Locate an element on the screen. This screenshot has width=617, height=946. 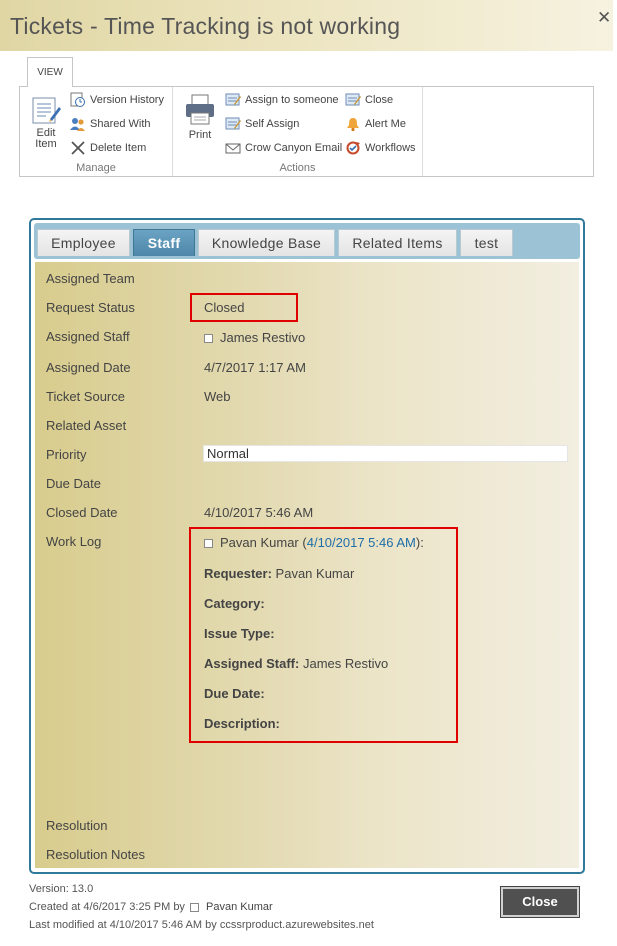
assigned-date-label: Assigned Date is located at coordinates (88, 367).